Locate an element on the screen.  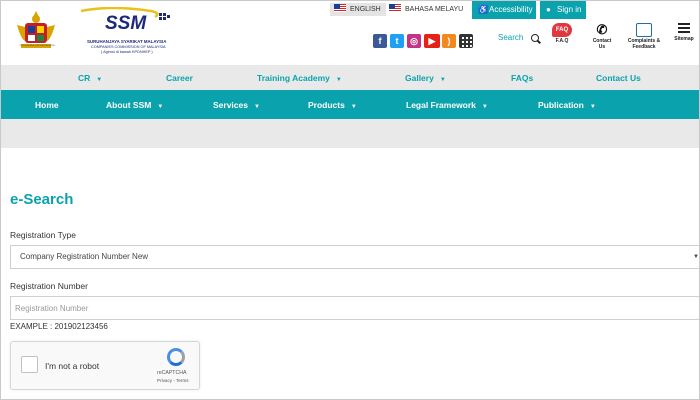
lang-english-label: ENGLISH is located at coordinates (365, 9).